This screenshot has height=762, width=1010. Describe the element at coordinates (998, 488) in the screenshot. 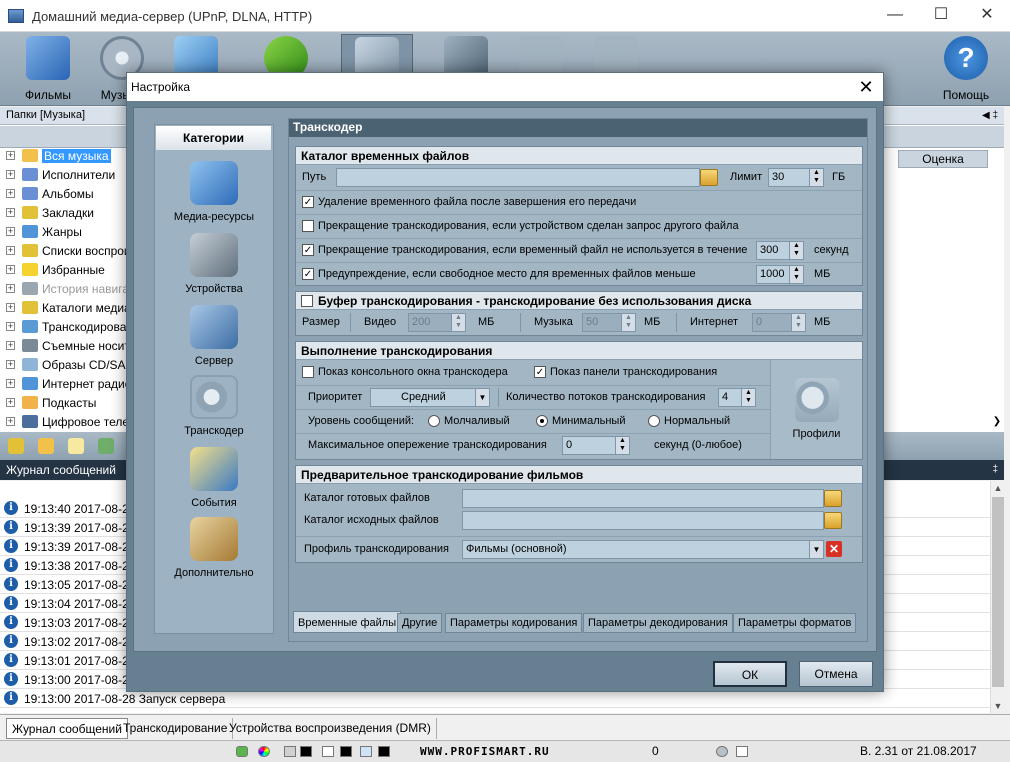

I see `scroll-up-icon: ▲` at that location.